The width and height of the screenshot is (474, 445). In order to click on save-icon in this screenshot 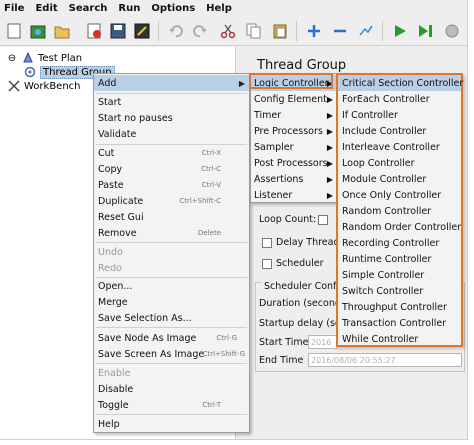, I will do `click(118, 31)`.